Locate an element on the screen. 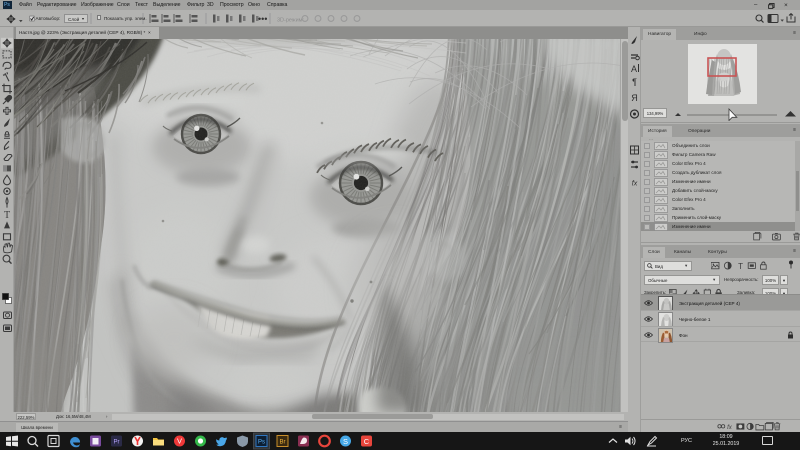 Image resolution: width=800 pixels, height=450 pixels. svg-text: Ps is located at coordinates (261, 443).